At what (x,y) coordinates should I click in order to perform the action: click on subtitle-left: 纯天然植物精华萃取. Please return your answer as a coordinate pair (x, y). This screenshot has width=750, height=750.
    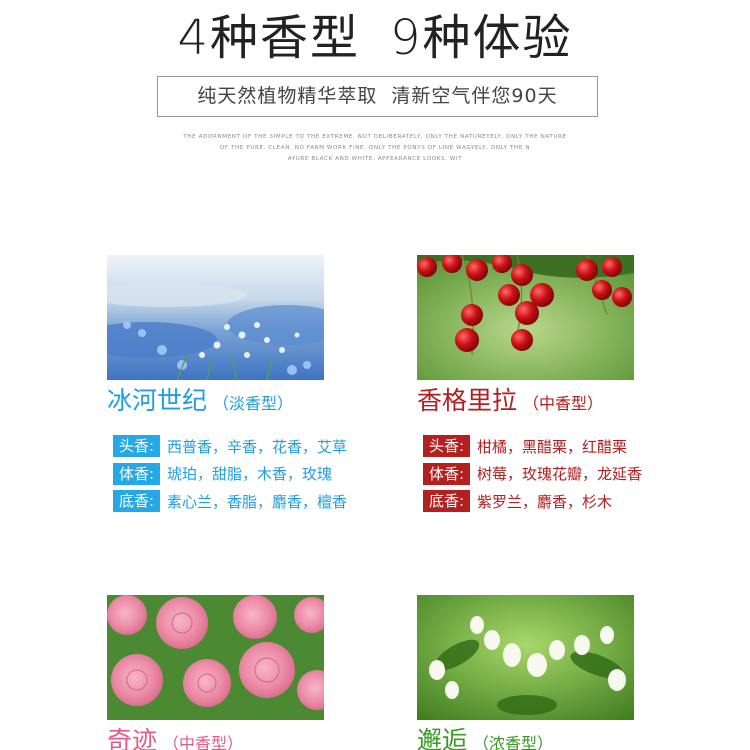
    Looking at the image, I should click on (287, 96).